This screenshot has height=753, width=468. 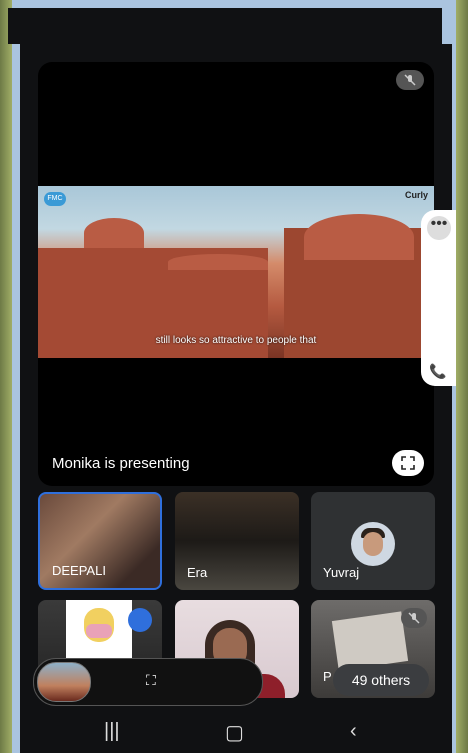 I want to click on self-view-thumbnail, so click(x=64, y=682).